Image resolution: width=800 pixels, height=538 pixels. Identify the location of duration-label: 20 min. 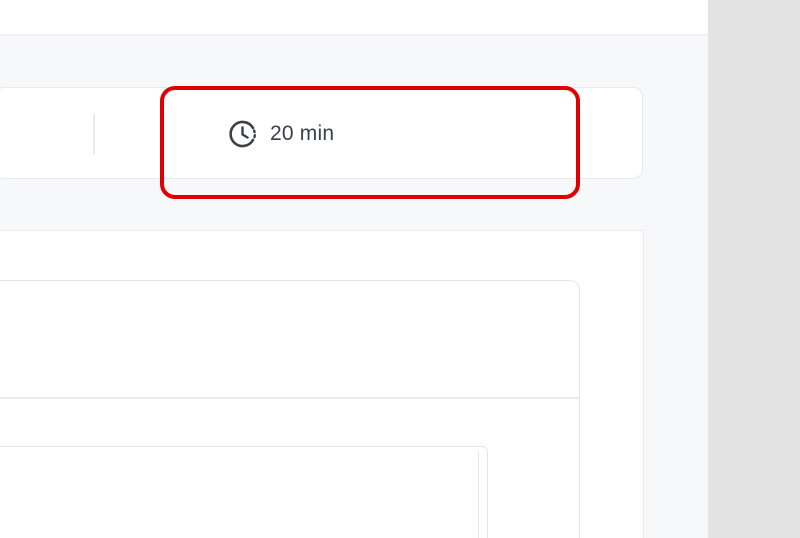
(302, 133).